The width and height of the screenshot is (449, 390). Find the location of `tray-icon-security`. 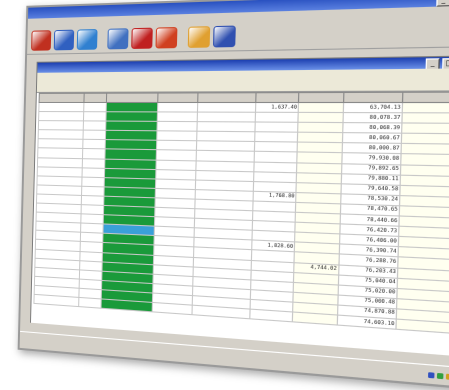

tray-icon-security is located at coordinates (440, 375).